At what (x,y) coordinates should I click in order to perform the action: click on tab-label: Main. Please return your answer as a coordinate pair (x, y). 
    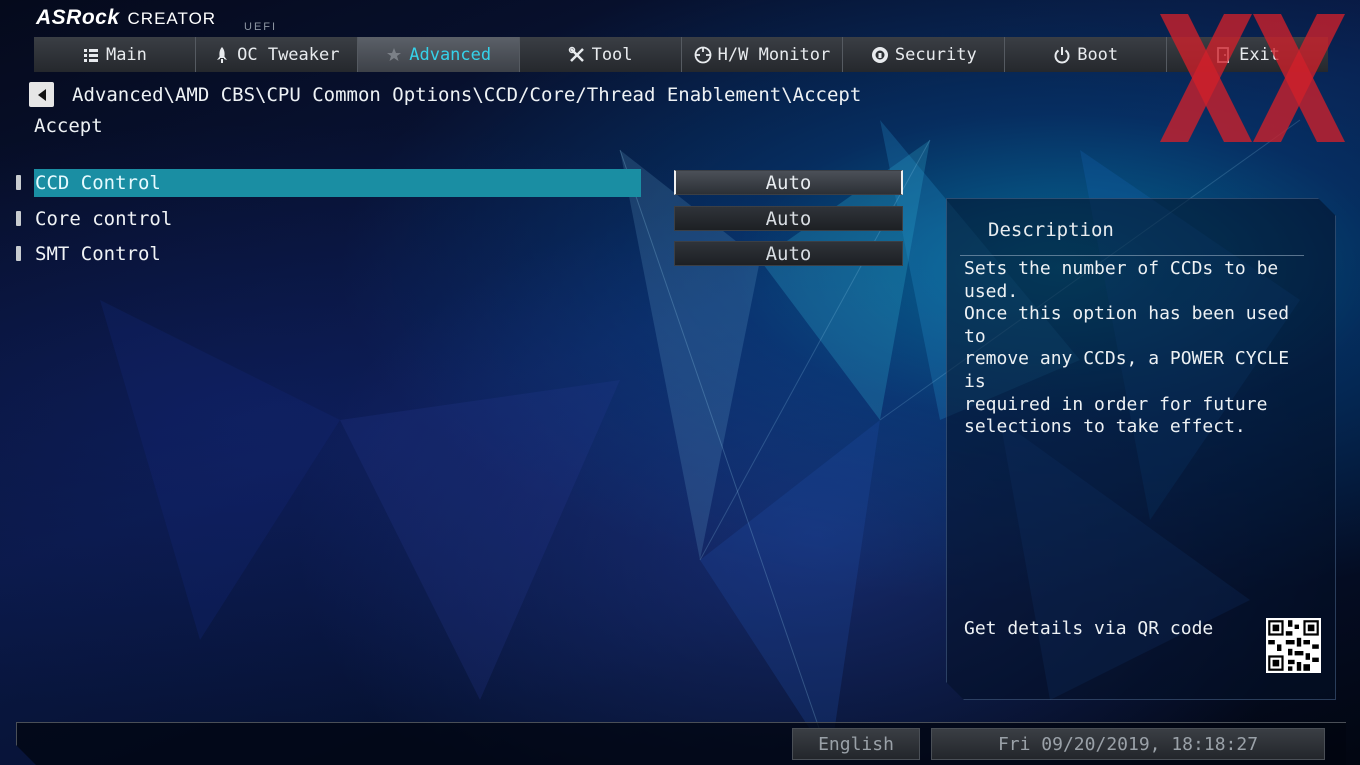
    Looking at the image, I should click on (126, 54).